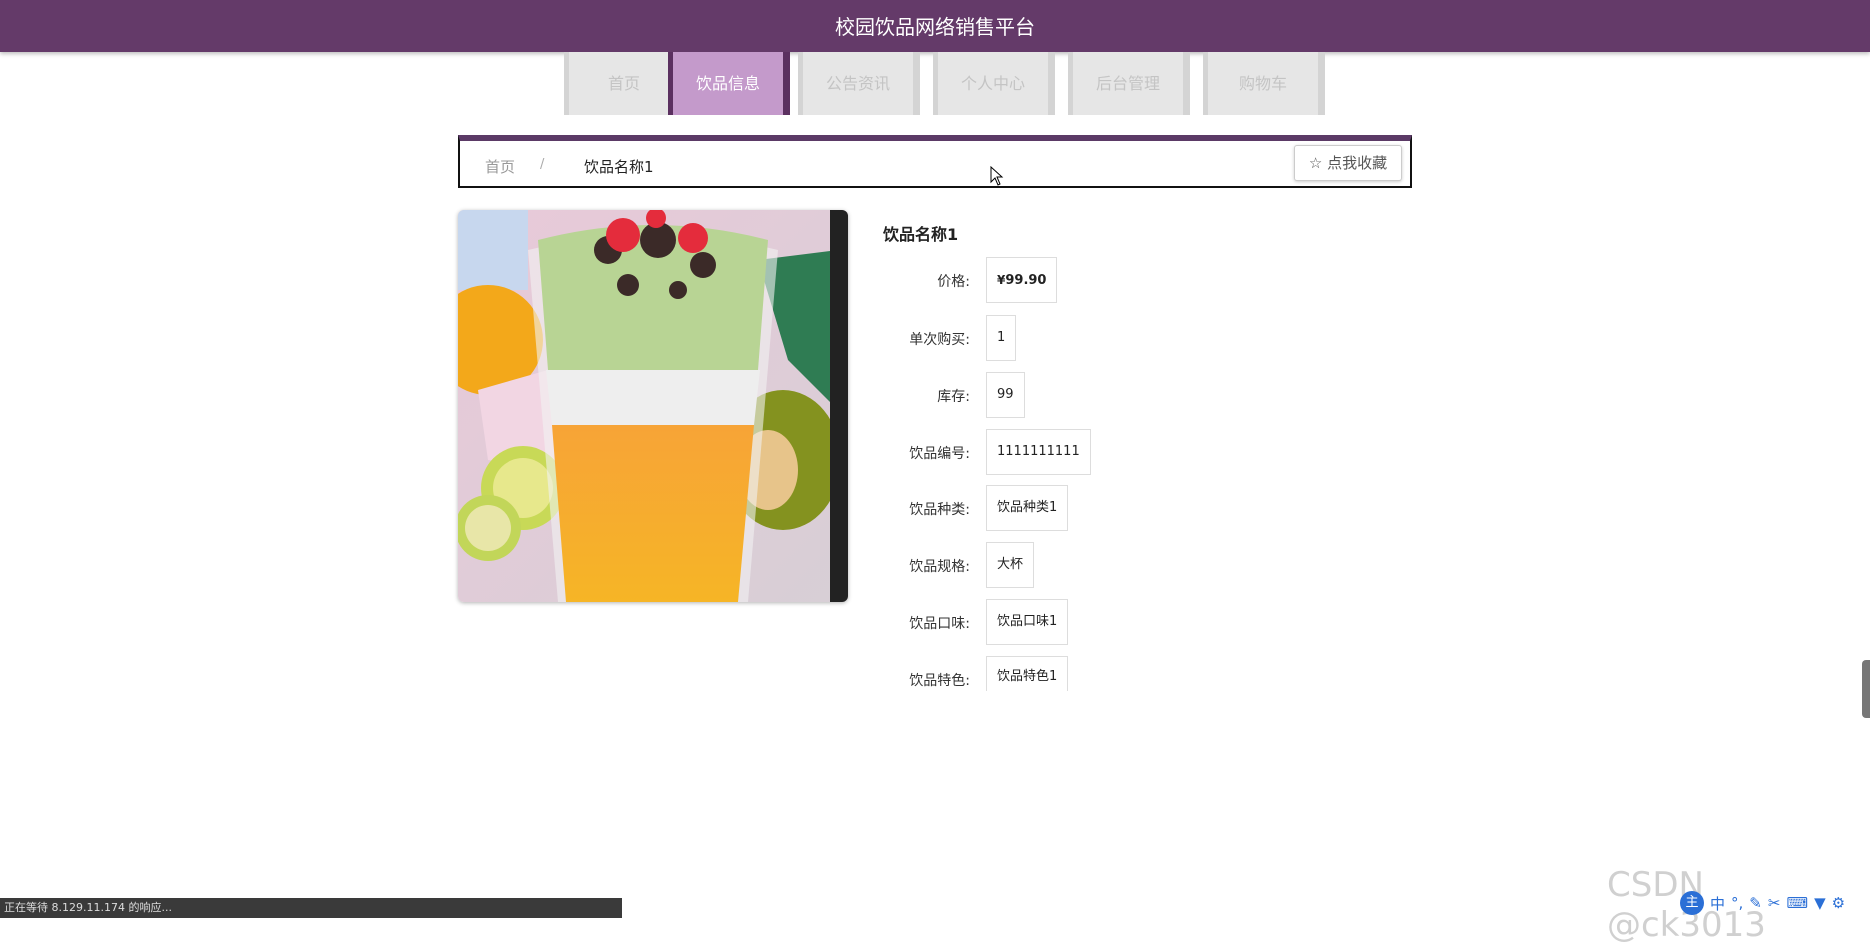 This screenshot has width=1870, height=945. I want to click on ime-mode: 中, so click(1717, 903).